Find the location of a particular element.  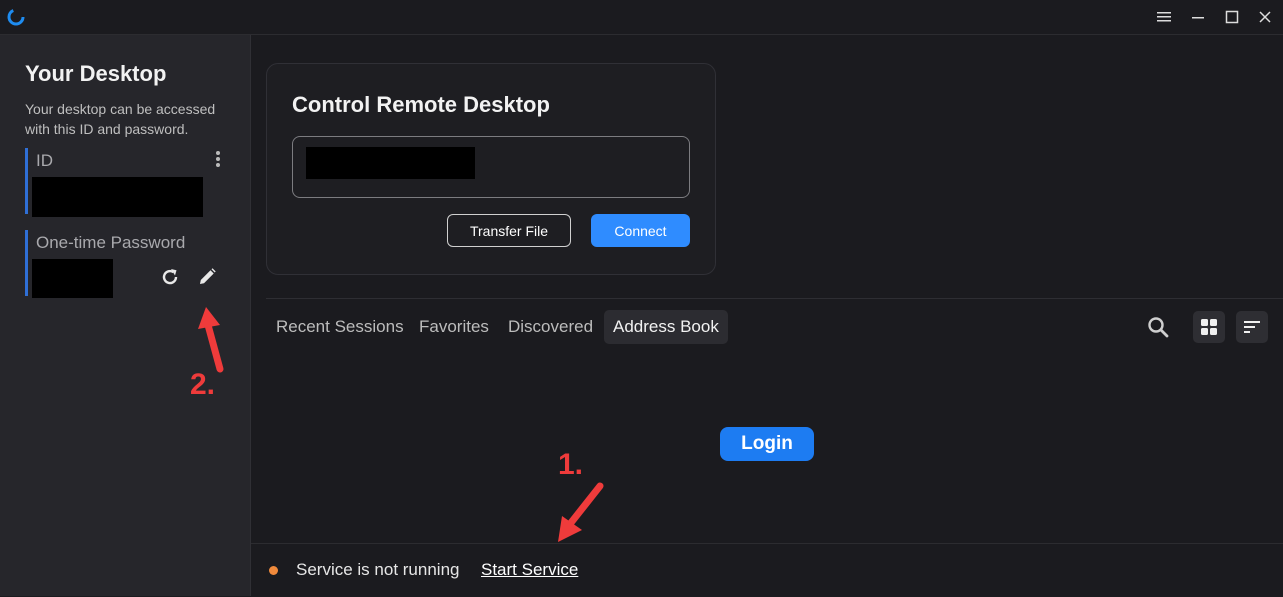

tab-favorites: Favorites is located at coordinates (454, 327).